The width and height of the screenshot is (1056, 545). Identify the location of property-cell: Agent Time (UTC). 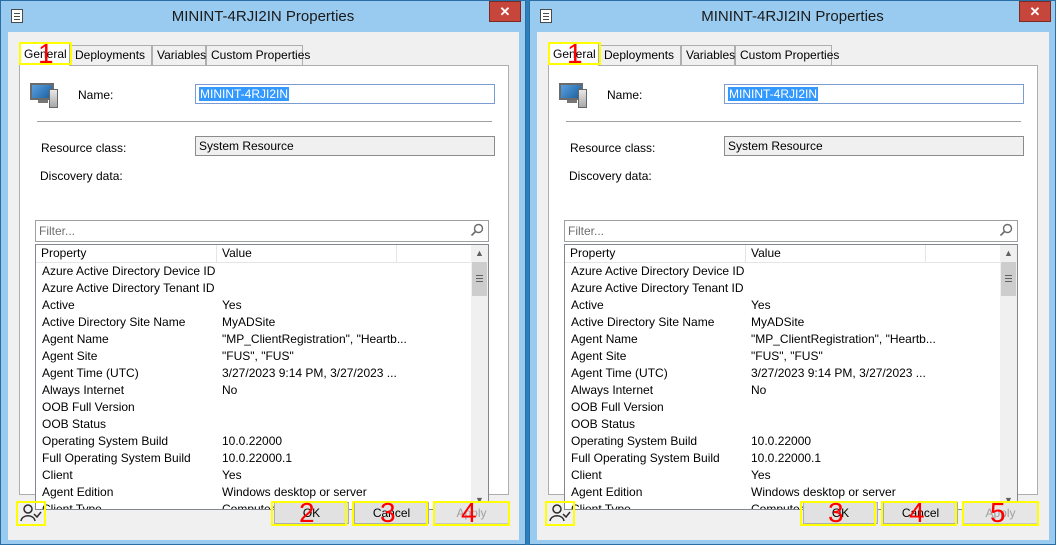
(90, 373).